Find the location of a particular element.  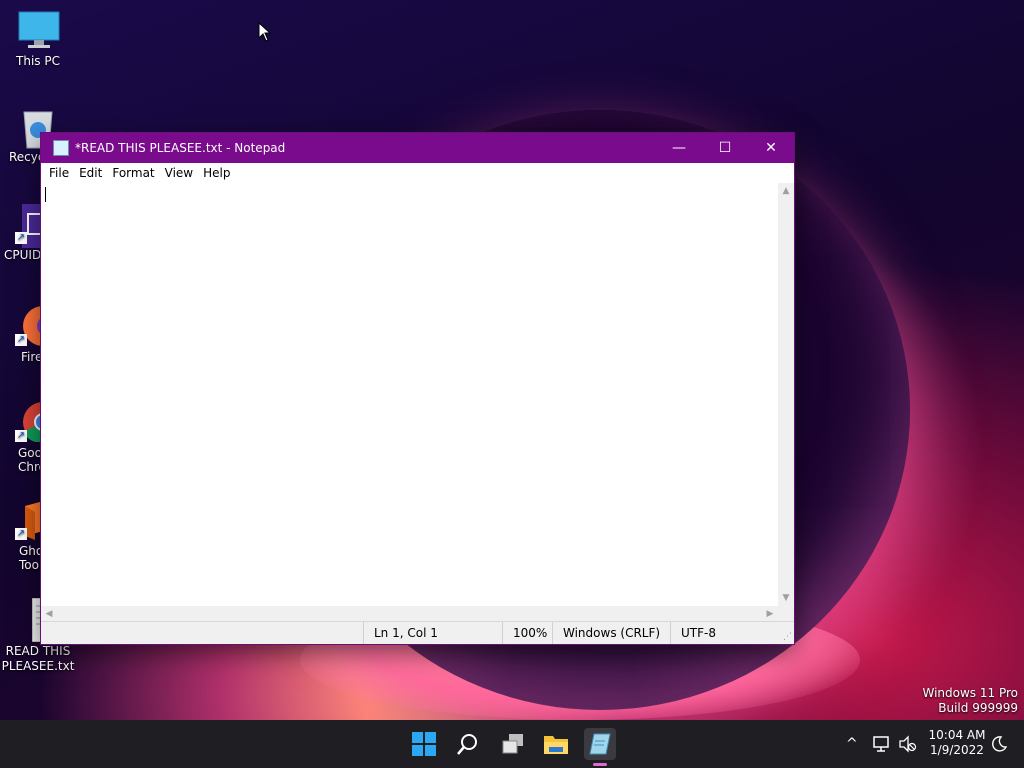

vertical-scrollbar: ▲ ▼ is located at coordinates (786, 394).